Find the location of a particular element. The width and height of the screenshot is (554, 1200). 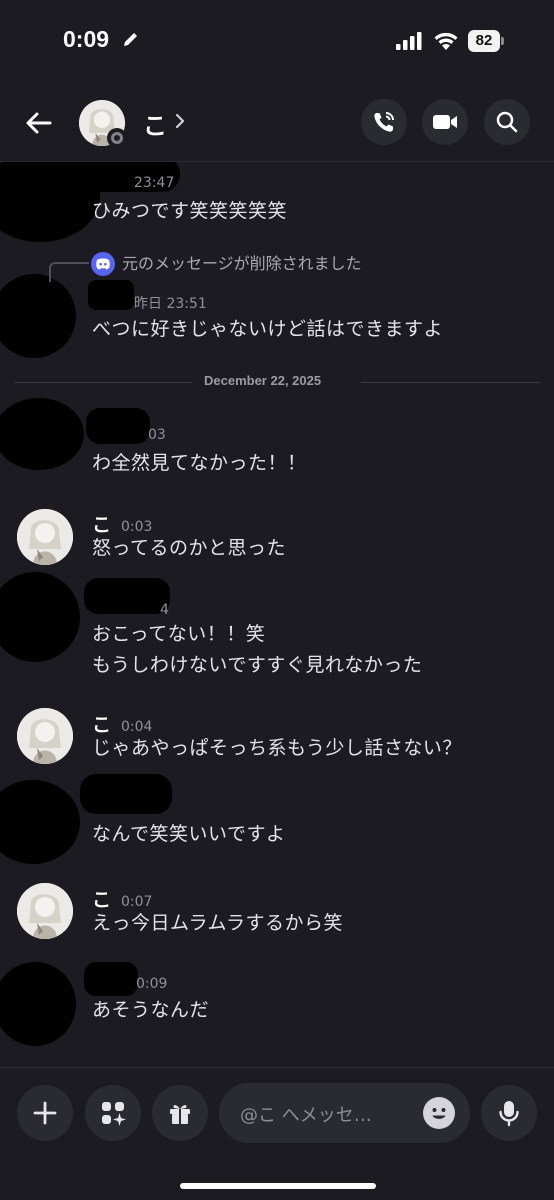

battery-level: 82 is located at coordinates (484, 41).